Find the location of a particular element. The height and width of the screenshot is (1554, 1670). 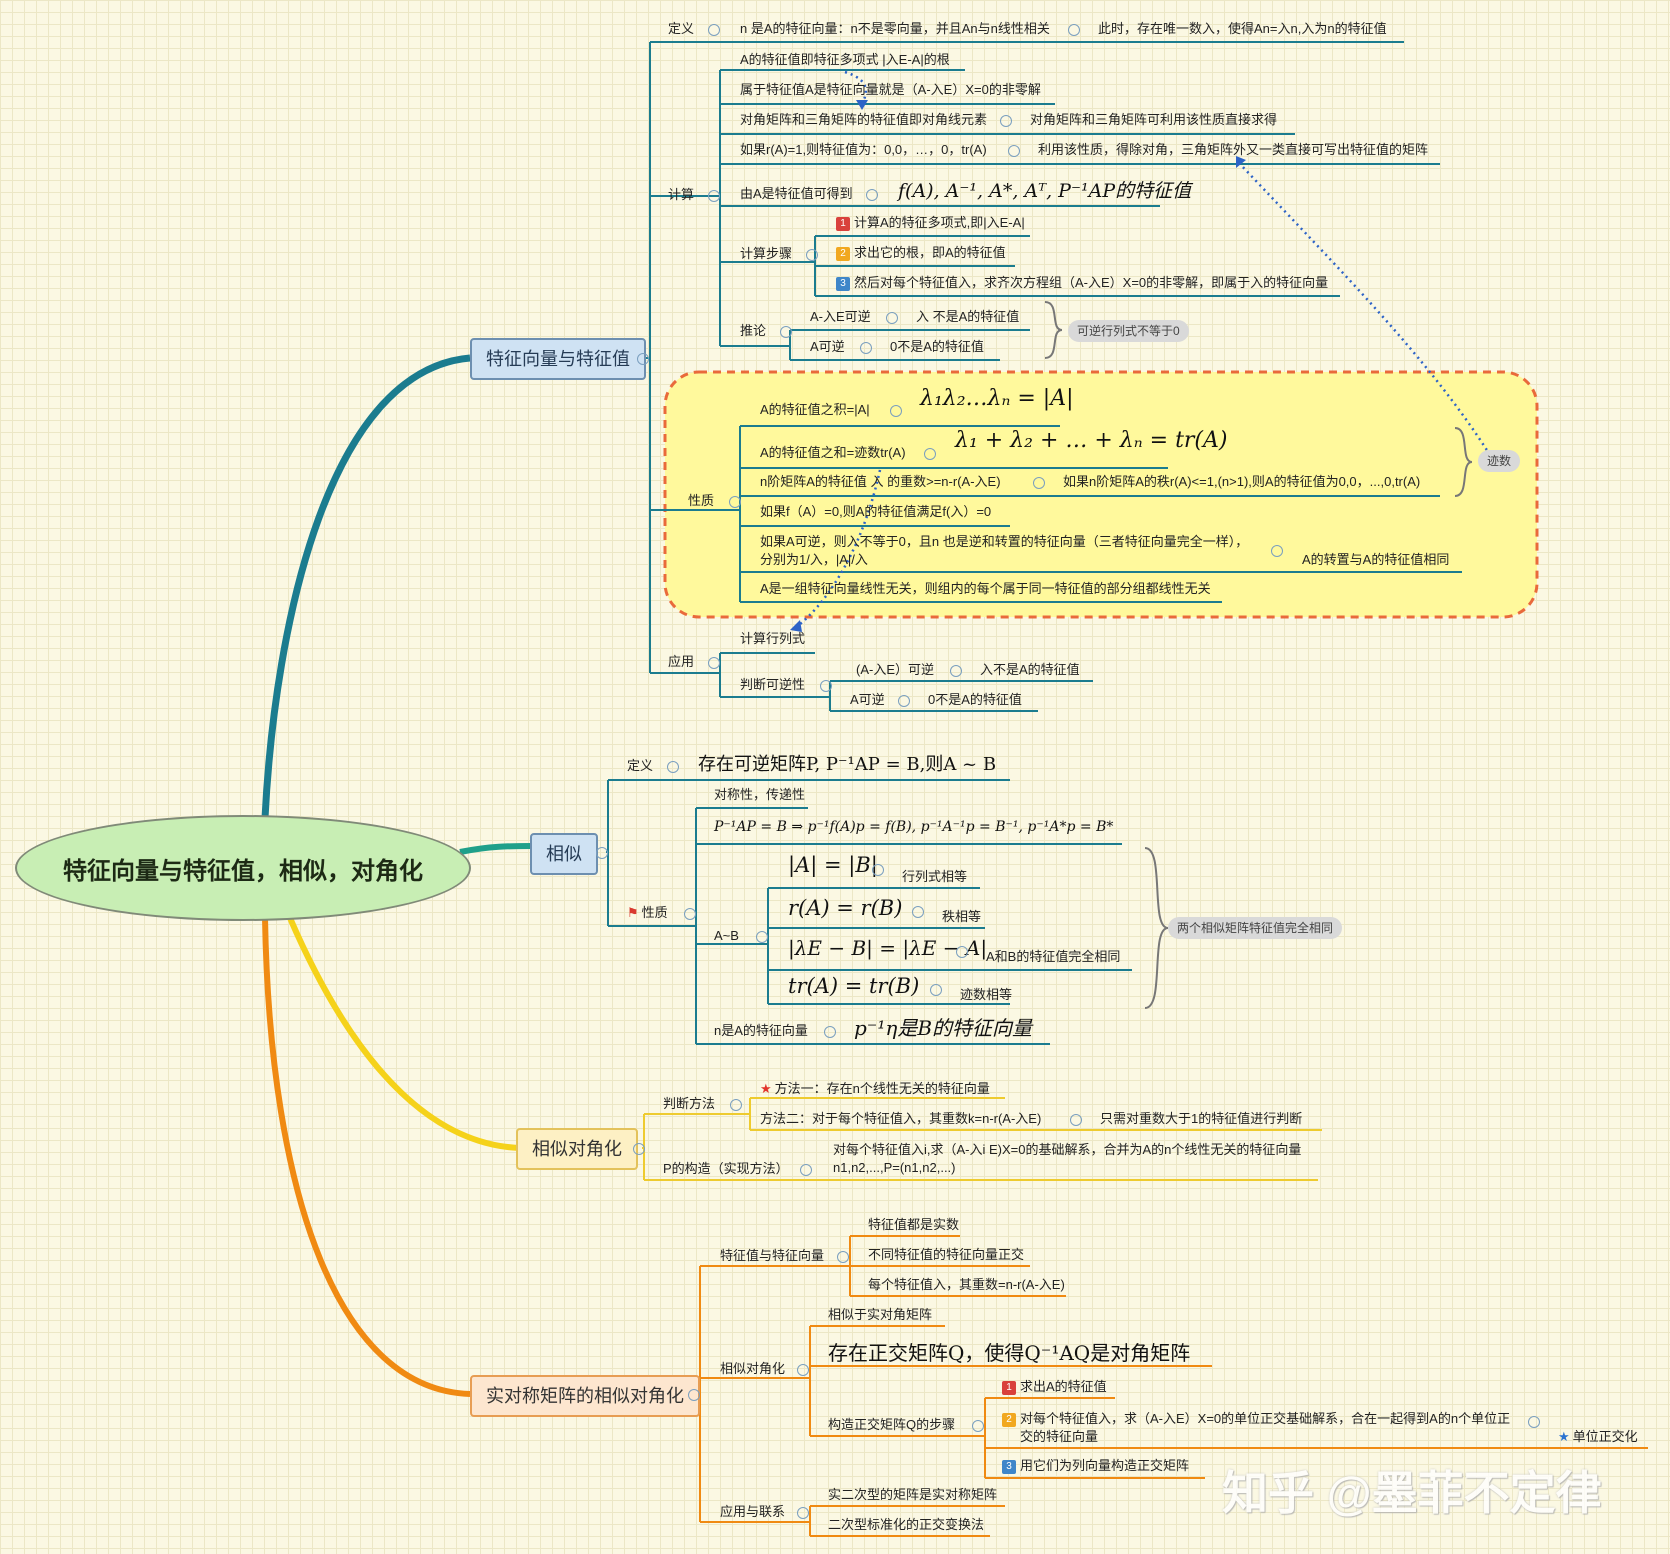

step-number: 2 is located at coordinates (1009, 1420).